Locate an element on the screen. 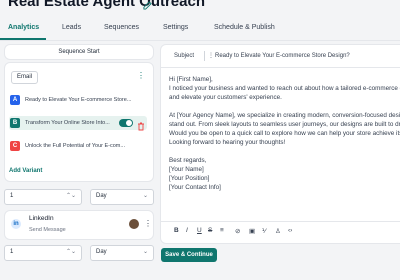 The image size is (400, 280). bold-icon: B is located at coordinates (176, 230).